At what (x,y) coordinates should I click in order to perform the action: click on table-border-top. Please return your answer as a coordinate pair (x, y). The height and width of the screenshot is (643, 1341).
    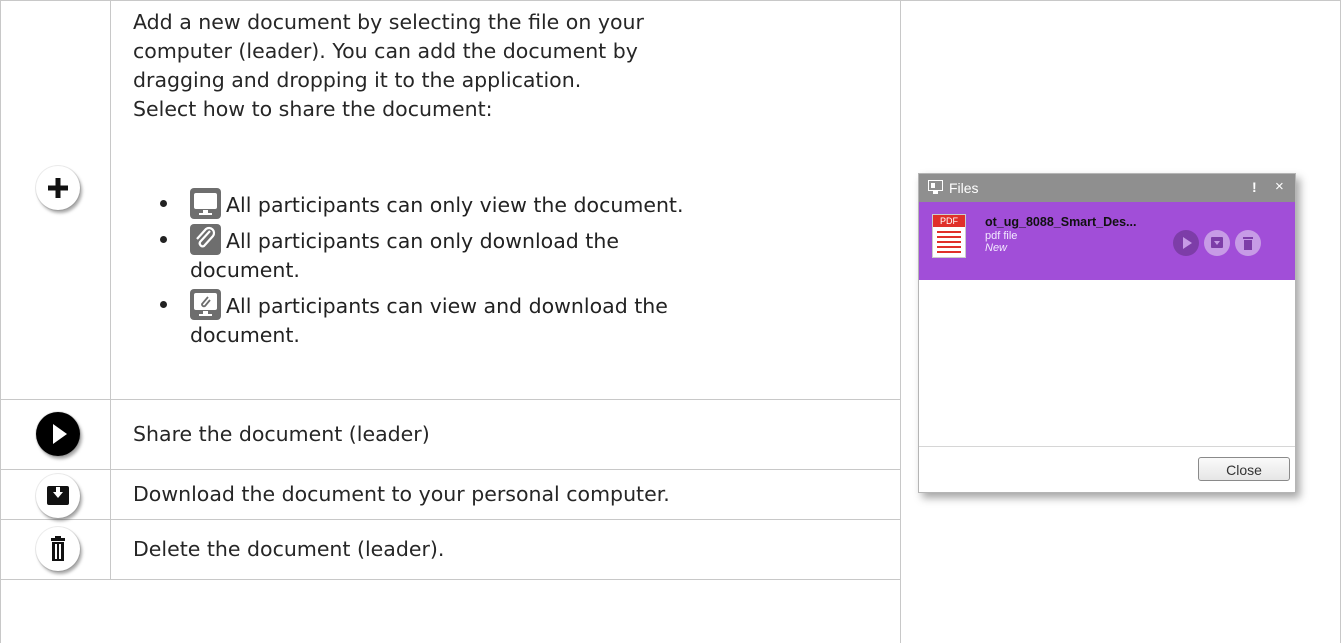
    Looking at the image, I should click on (670, 0).